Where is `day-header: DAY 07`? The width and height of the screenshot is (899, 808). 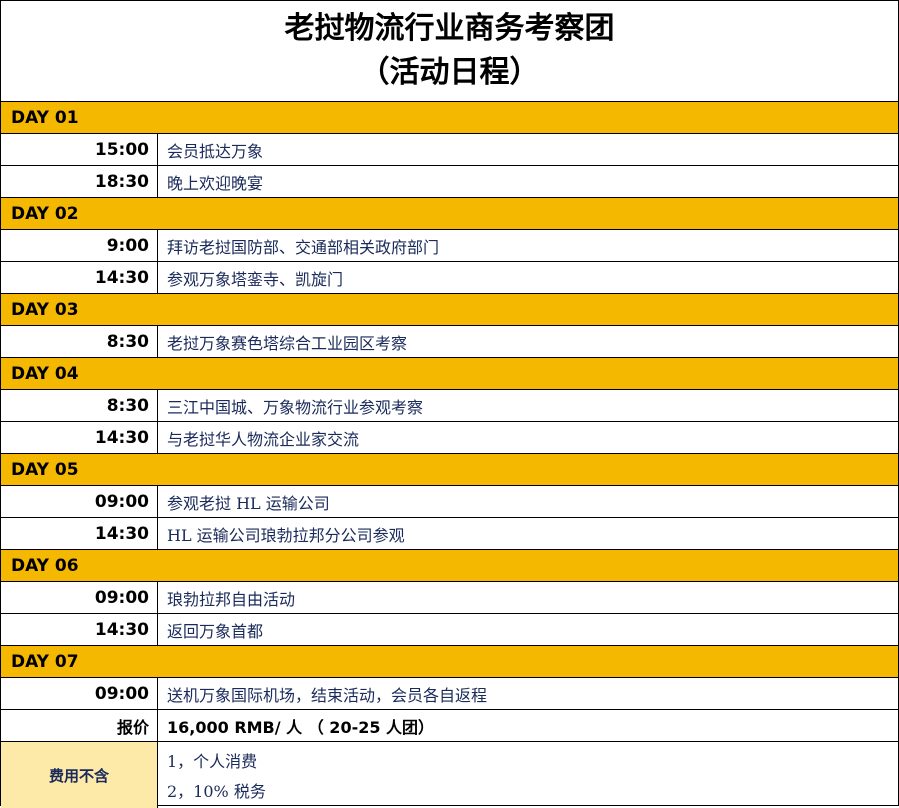 day-header: DAY 07 is located at coordinates (449, 662).